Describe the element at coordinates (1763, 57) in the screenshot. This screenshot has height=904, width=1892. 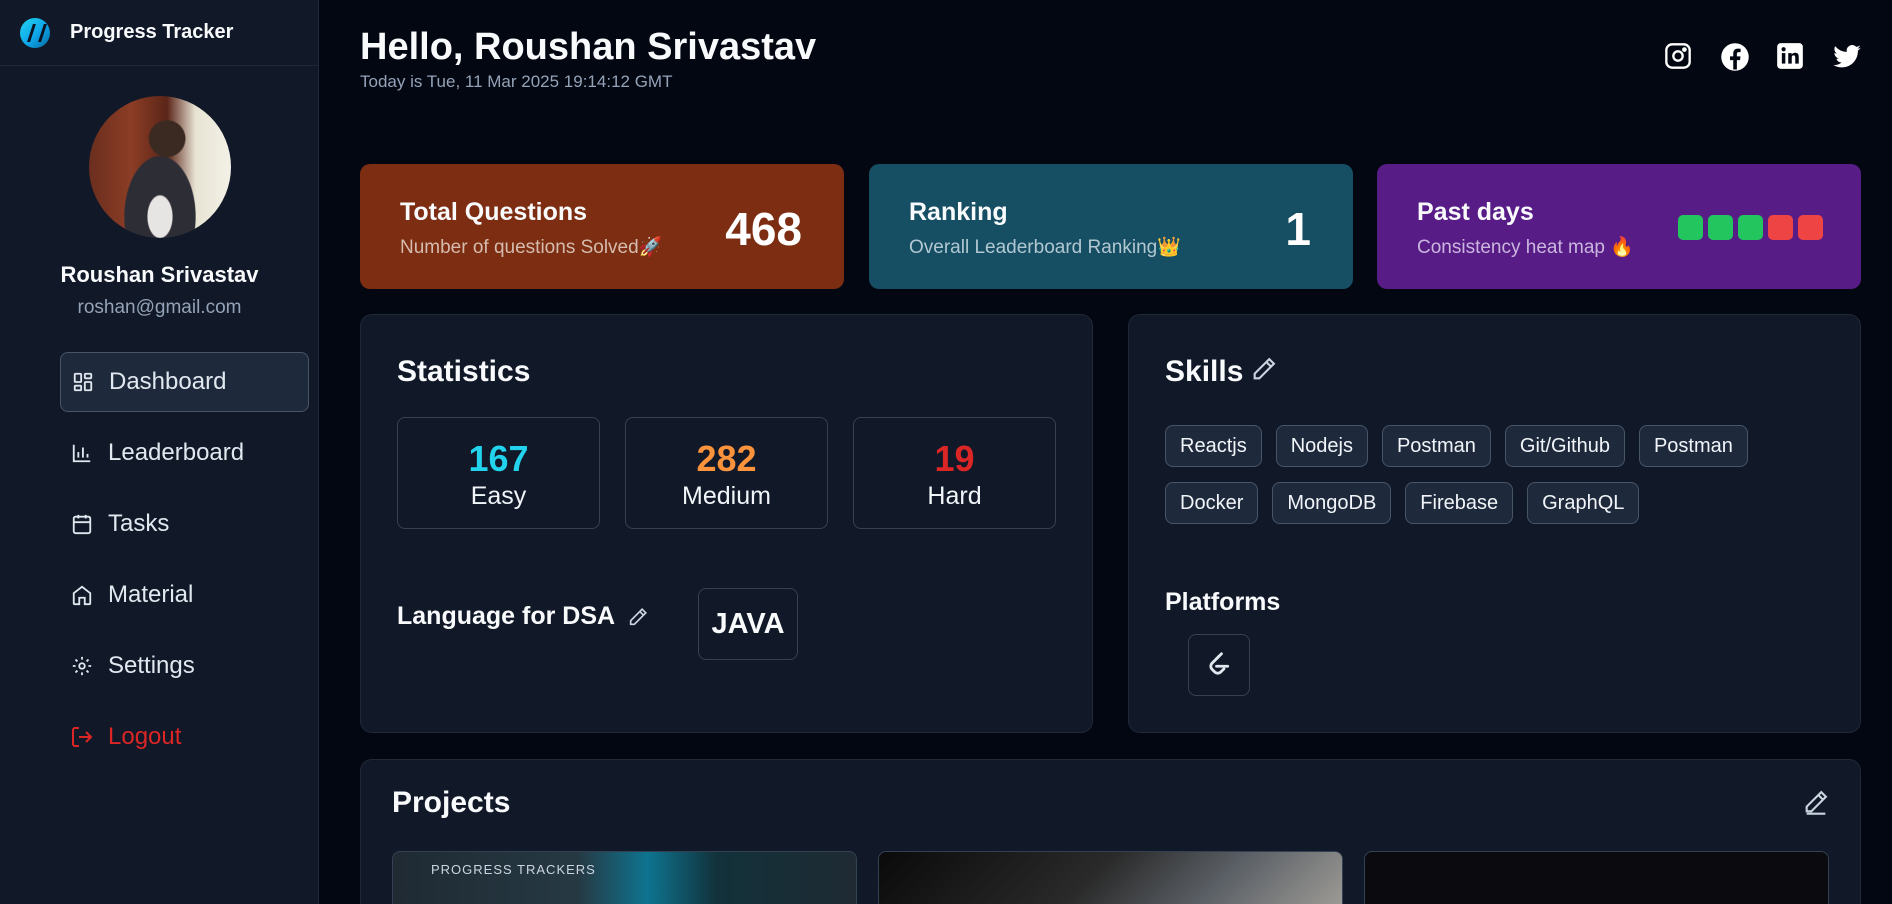
I see `social-links` at that location.